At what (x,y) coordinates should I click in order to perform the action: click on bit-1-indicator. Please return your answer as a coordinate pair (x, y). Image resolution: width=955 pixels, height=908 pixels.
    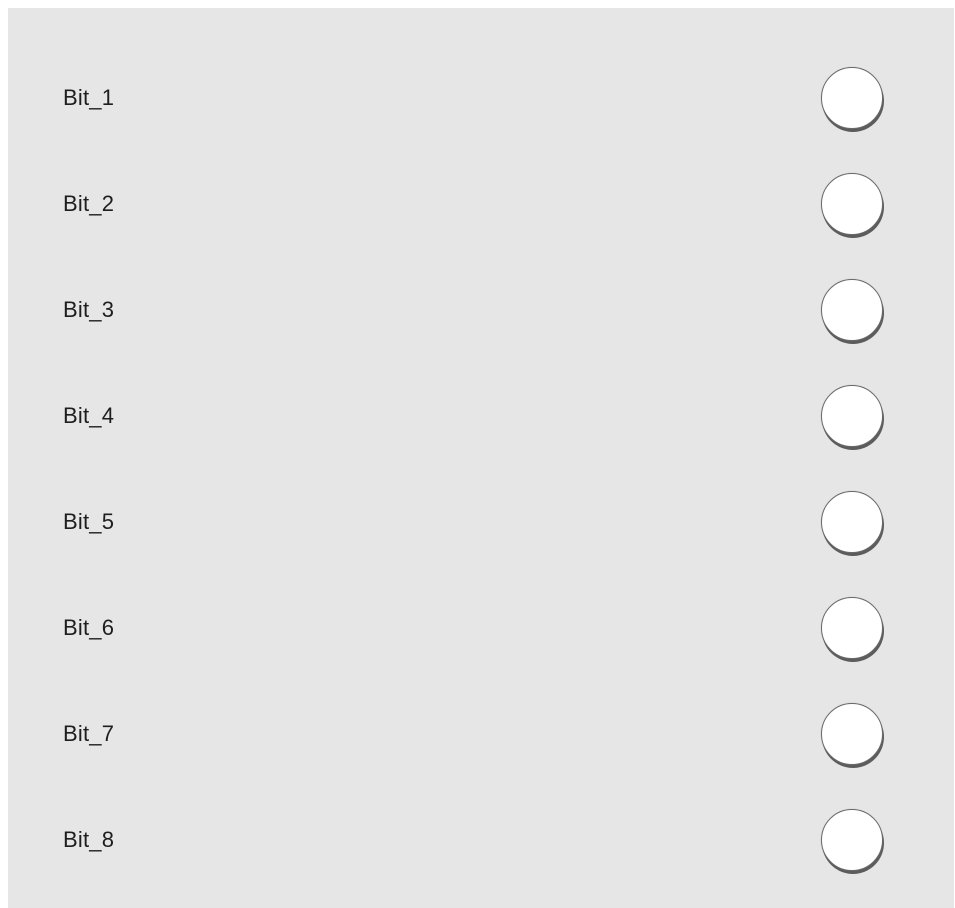
    Looking at the image, I should click on (852, 98).